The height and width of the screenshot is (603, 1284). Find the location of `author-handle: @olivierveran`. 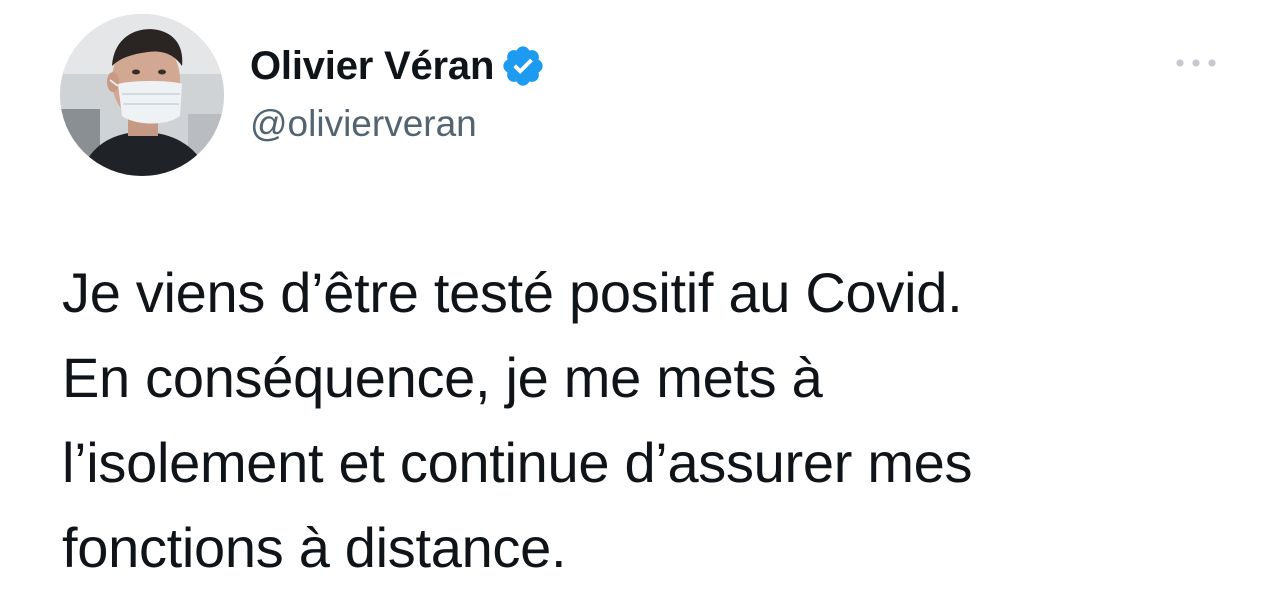

author-handle: @olivierveran is located at coordinates (363, 124).